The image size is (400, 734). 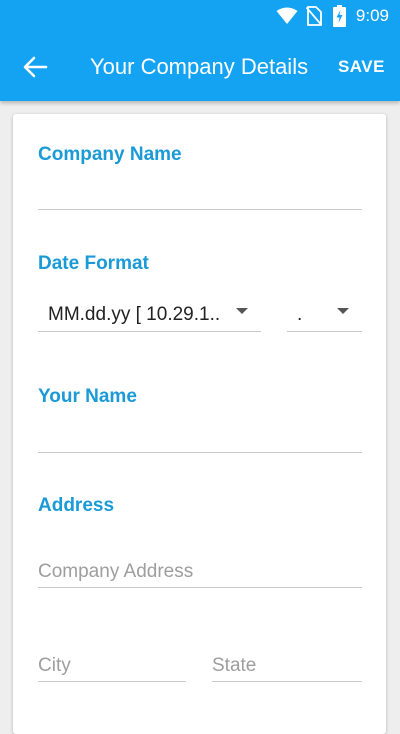 What do you see at coordinates (372, 15) in the screenshot?
I see `status-time: 9:09` at bounding box center [372, 15].